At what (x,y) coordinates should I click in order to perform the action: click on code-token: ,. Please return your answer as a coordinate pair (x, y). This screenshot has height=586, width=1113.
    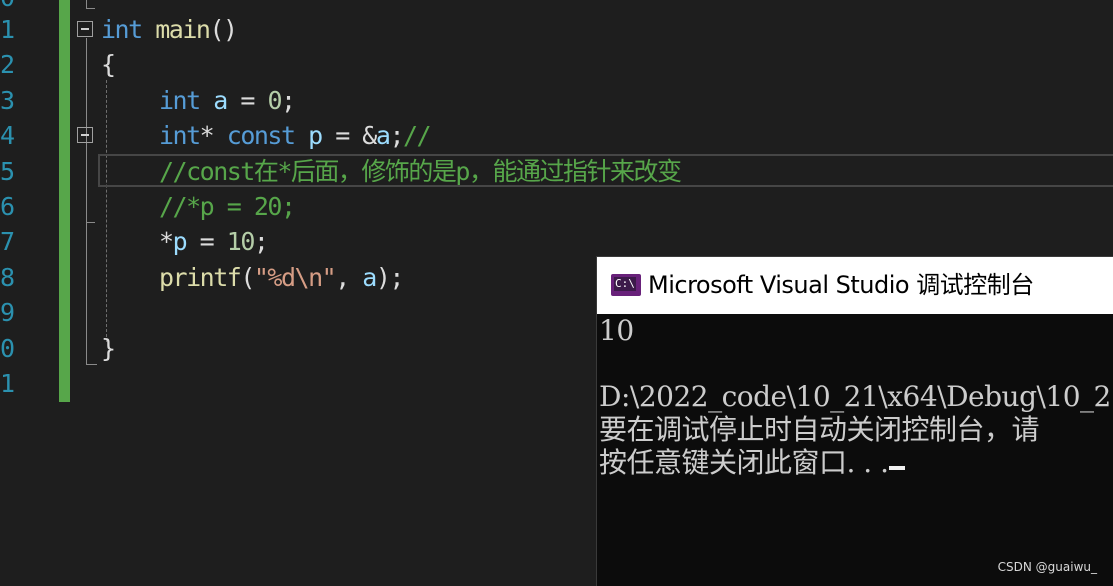
    Looking at the image, I should click on (349, 277).